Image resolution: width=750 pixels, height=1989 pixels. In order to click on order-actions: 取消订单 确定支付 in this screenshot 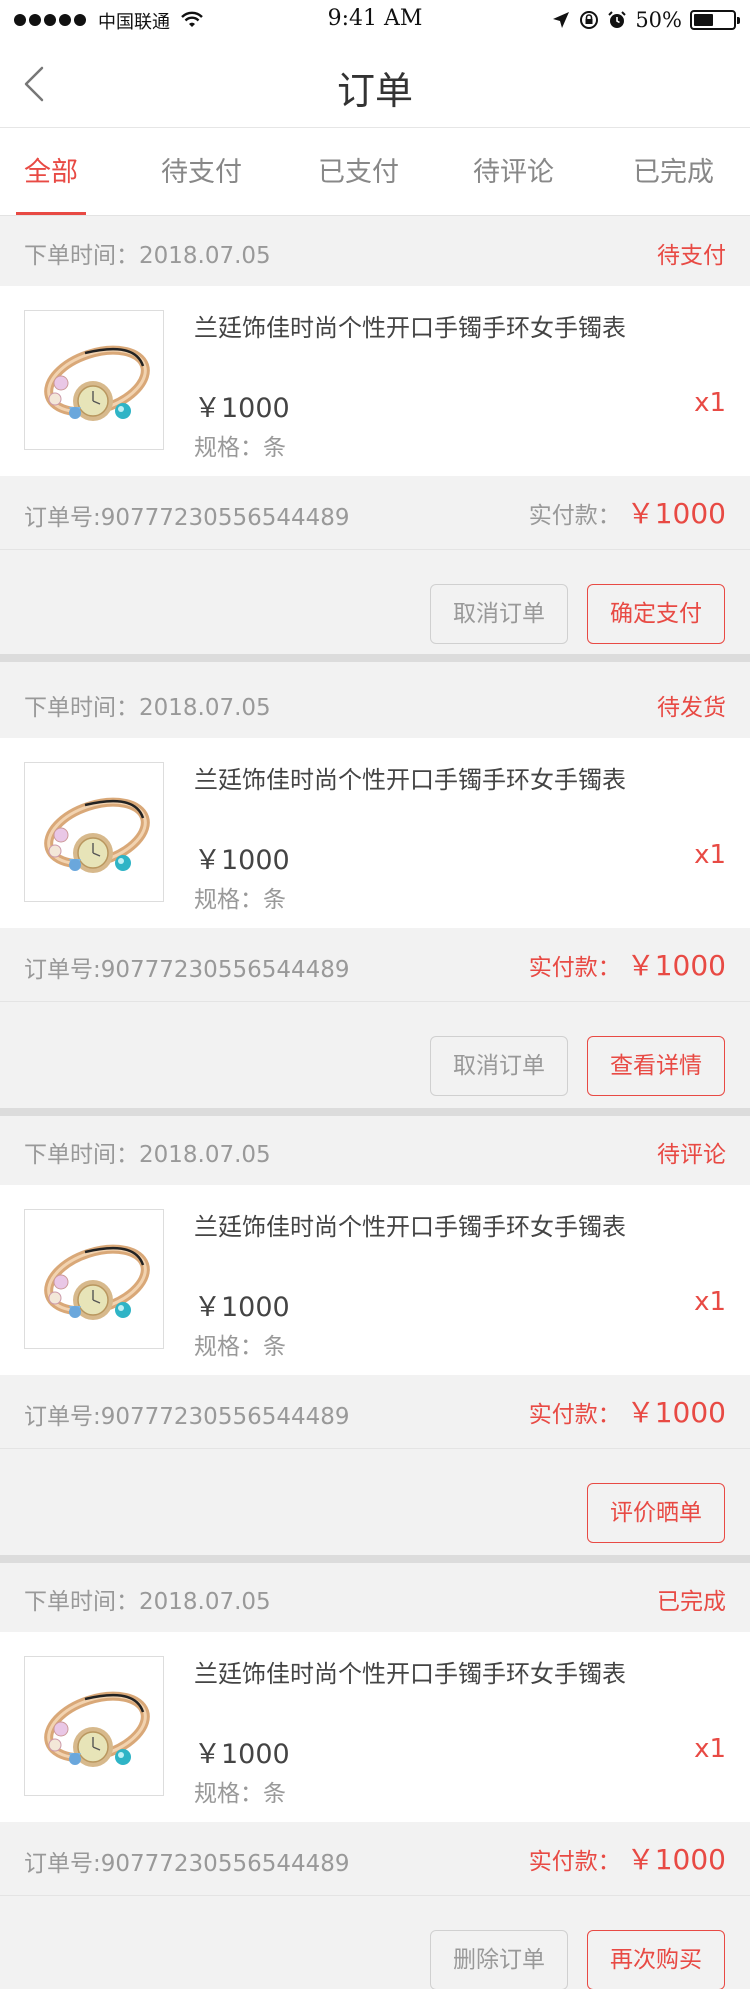, I will do `click(375, 603)`.